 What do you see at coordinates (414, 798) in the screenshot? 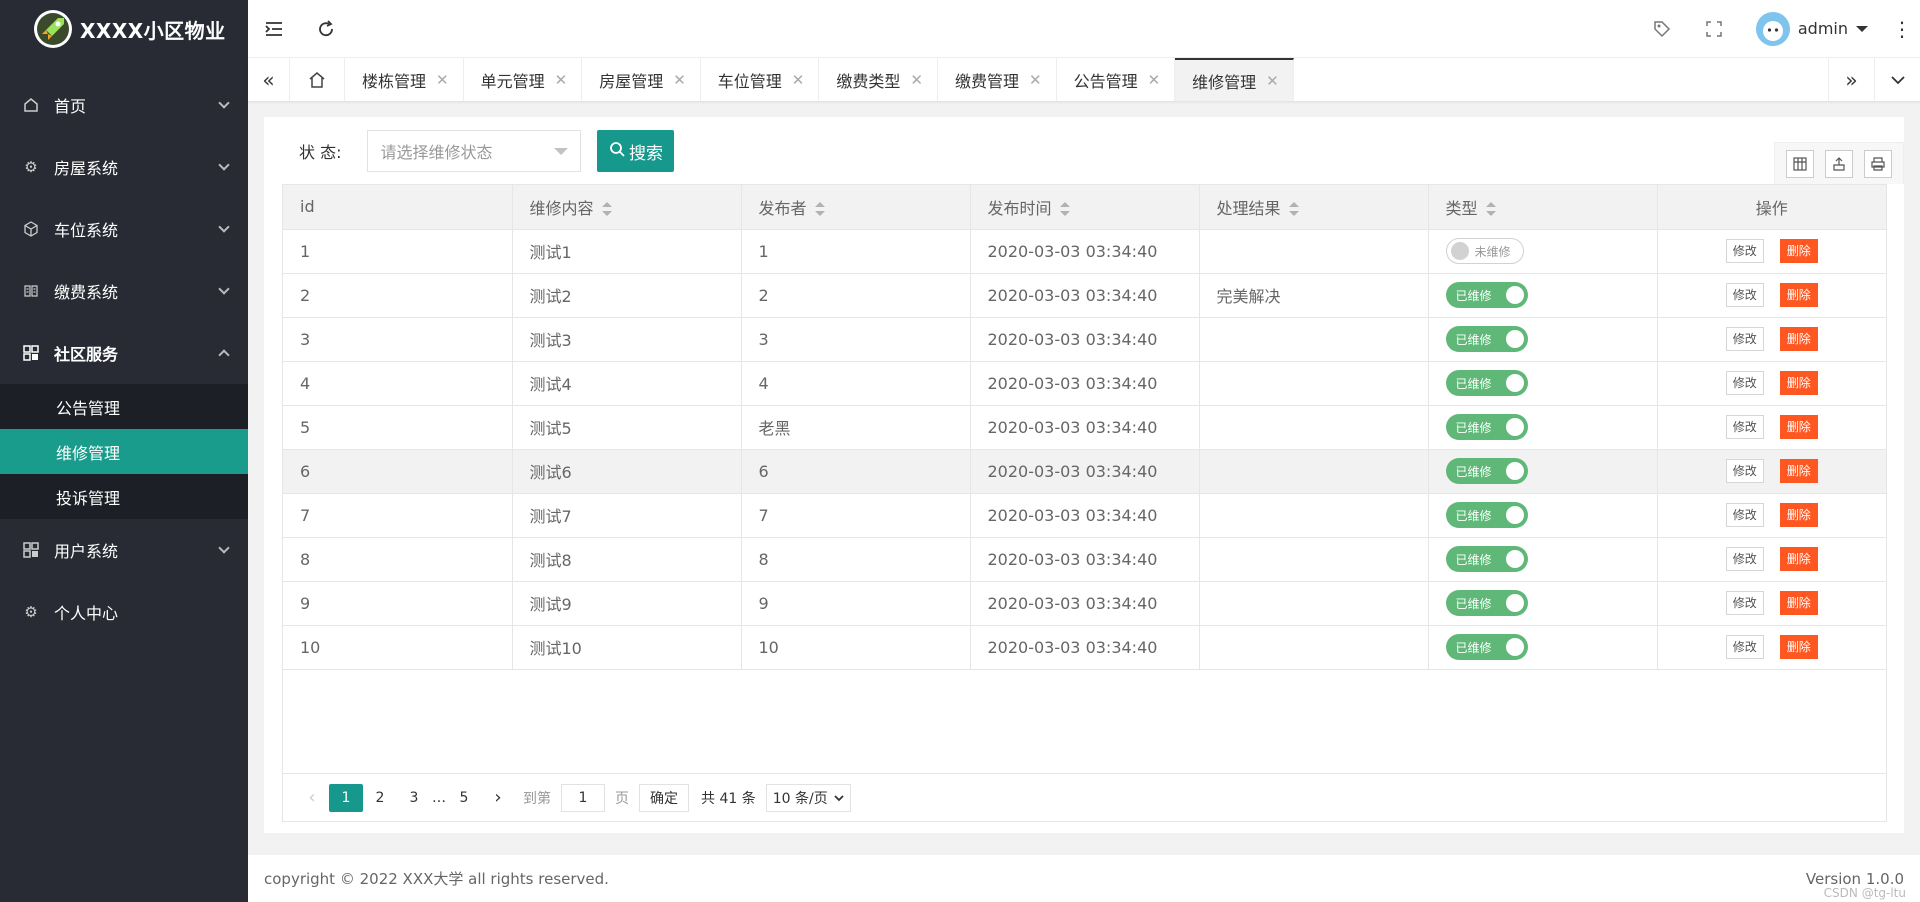
I see `page-3: 3` at bounding box center [414, 798].